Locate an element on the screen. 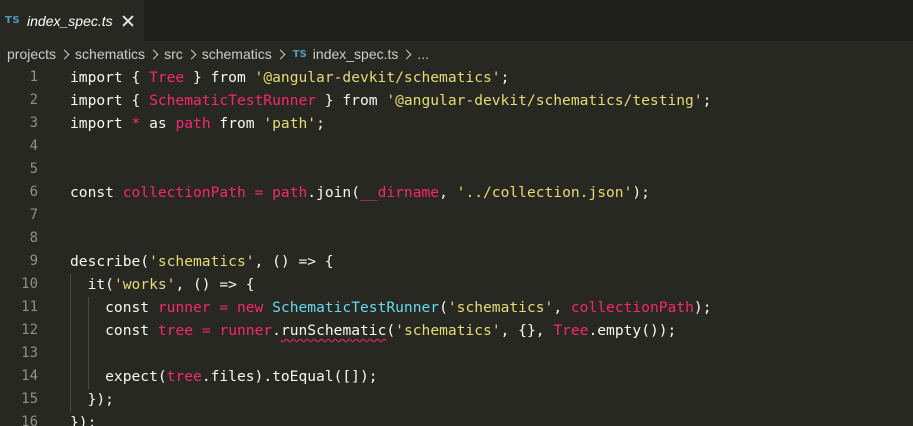 The width and height of the screenshot is (913, 426). code-token: import { is located at coordinates (110, 100).